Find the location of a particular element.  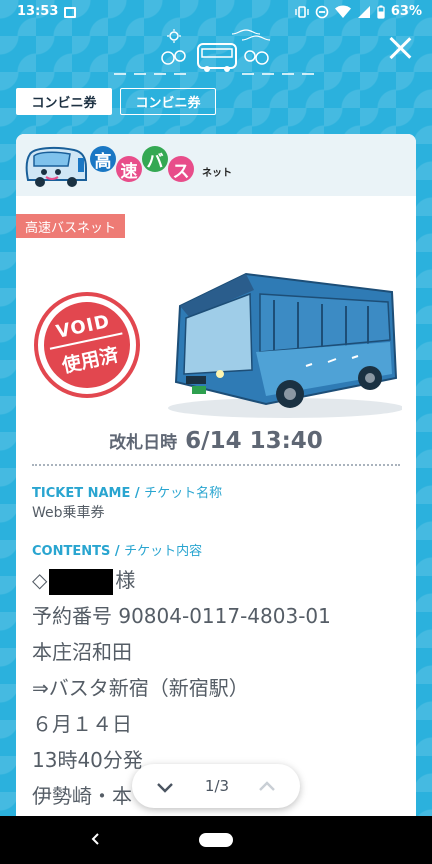

name-suffix: 様 is located at coordinates (125, 580).